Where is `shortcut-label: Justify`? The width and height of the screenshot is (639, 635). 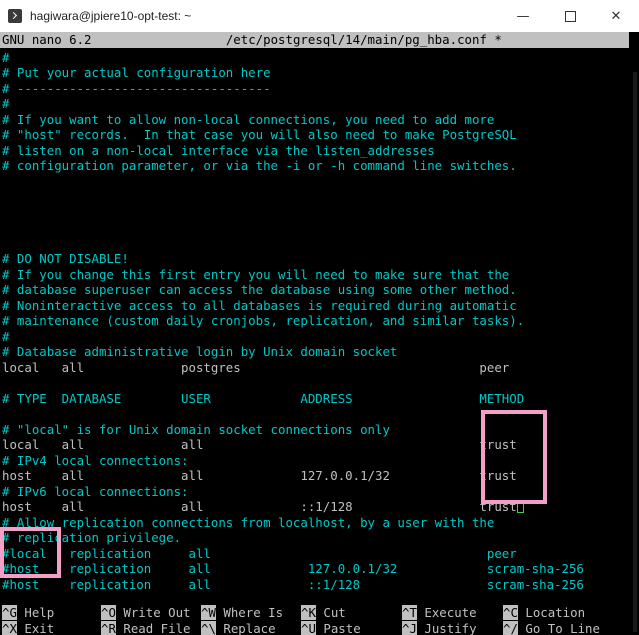
shortcut-label: Justify is located at coordinates (446, 627).